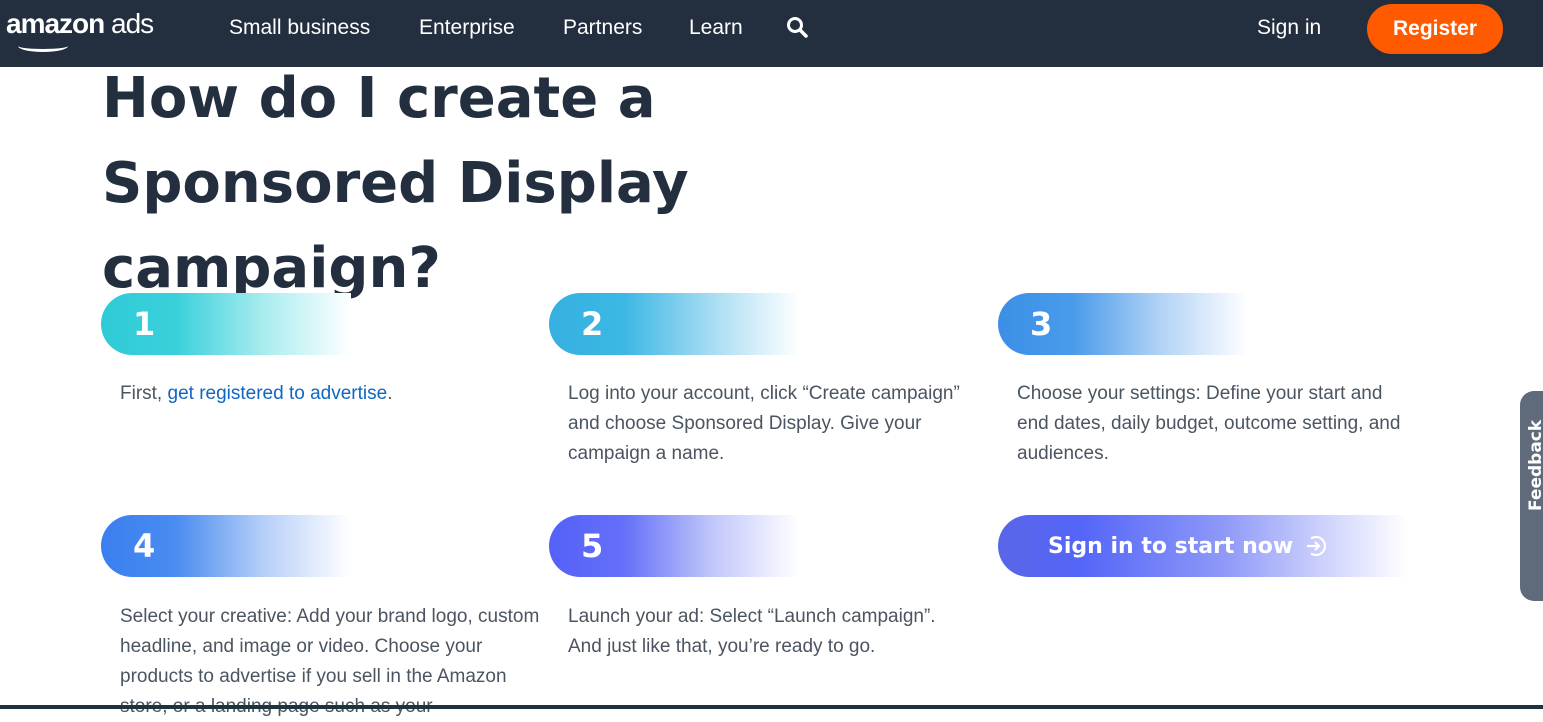 This screenshot has width=1543, height=722. Describe the element at coordinates (602, 28) in the screenshot. I see `nav-partners: Partners` at that location.